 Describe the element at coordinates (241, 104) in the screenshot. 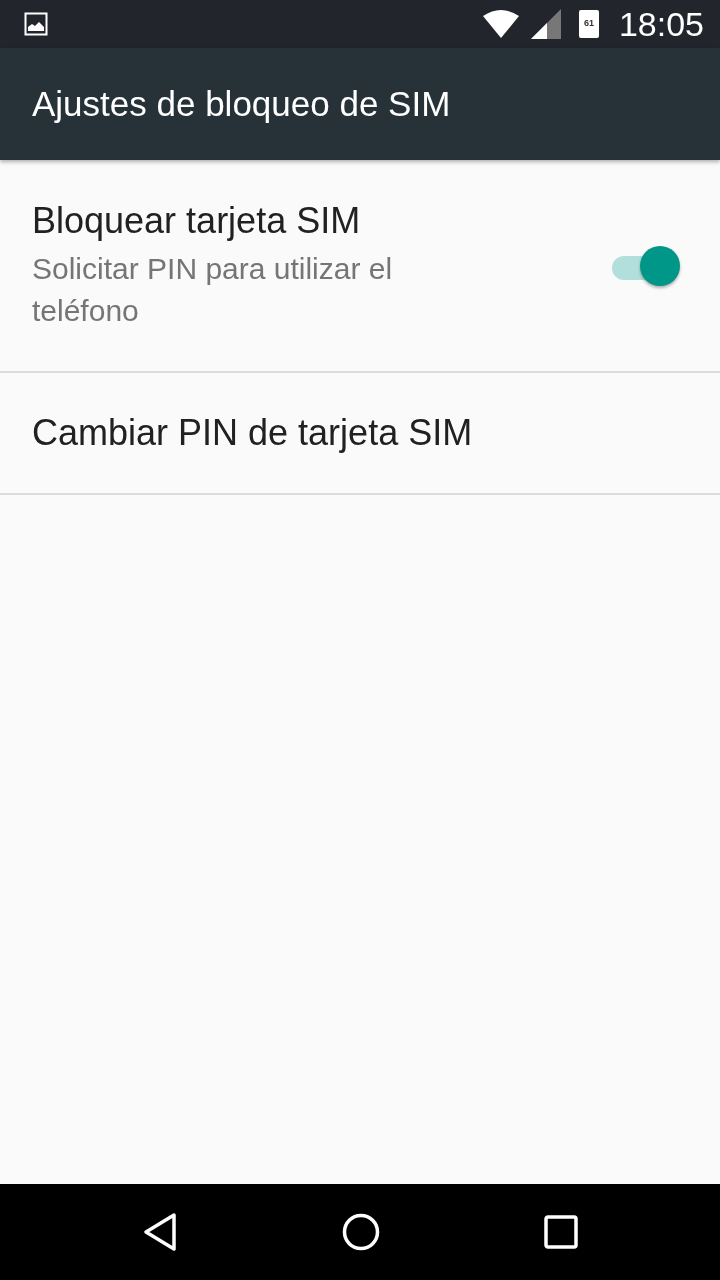

I see `screen-title: Ajustes de bloqueo de SIM` at that location.